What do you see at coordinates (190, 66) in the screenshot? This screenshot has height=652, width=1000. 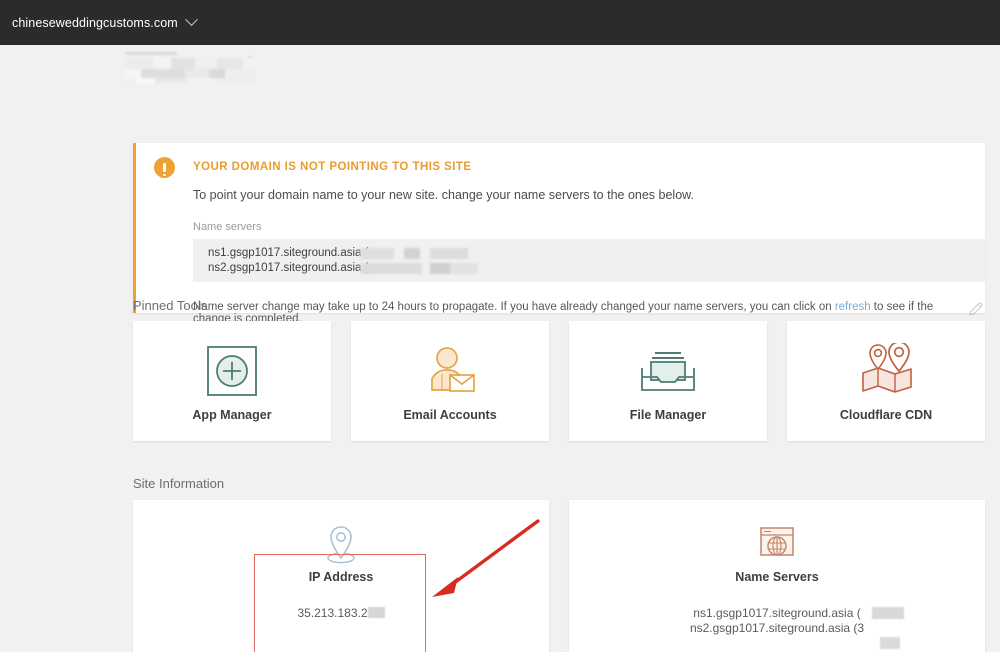 I see `blurred-site-title` at bounding box center [190, 66].